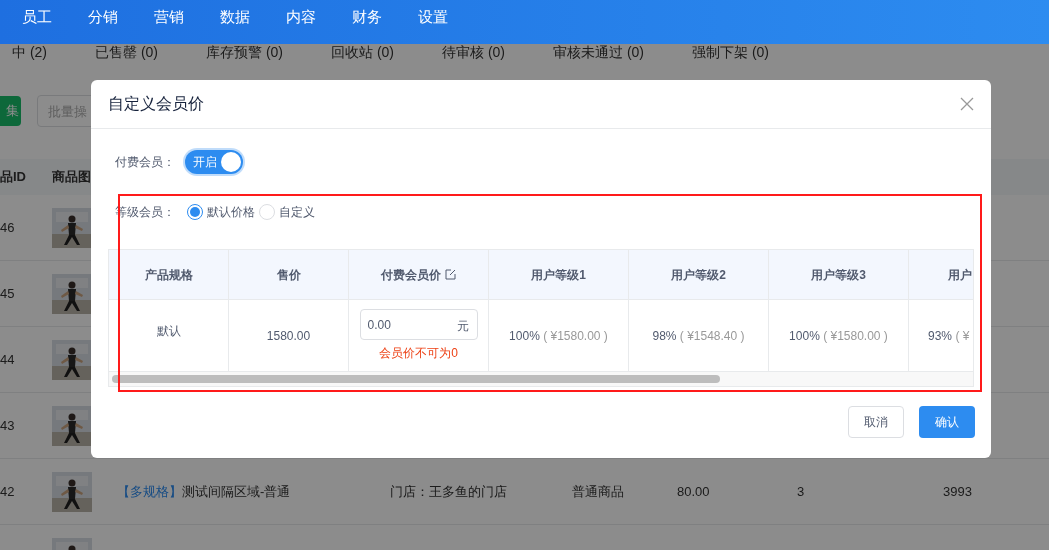 This screenshot has height=550, width=1049. Describe the element at coordinates (13, 177) in the screenshot. I see `column-header: 品ID` at that location.